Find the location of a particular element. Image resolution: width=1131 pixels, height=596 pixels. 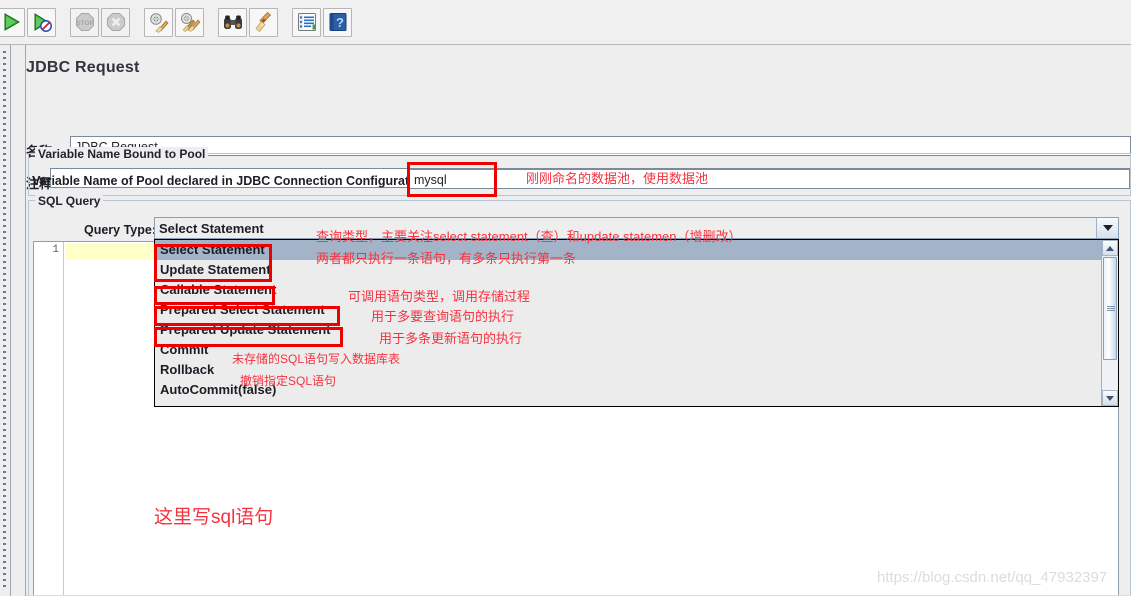

arrow-down-icon is located at coordinates (1110, 398).